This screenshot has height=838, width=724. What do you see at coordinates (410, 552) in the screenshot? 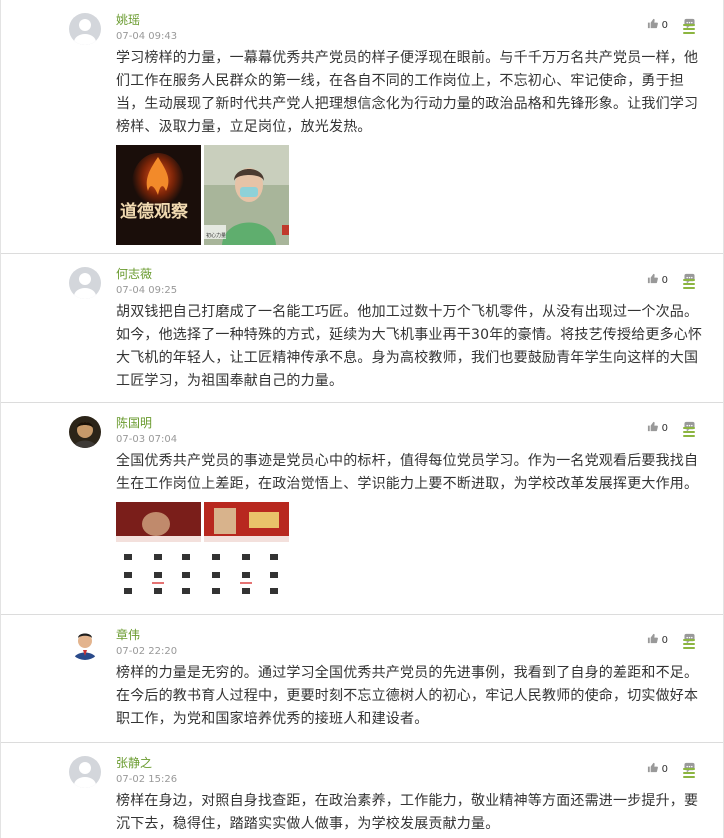
I see `image-gallery` at bounding box center [410, 552].